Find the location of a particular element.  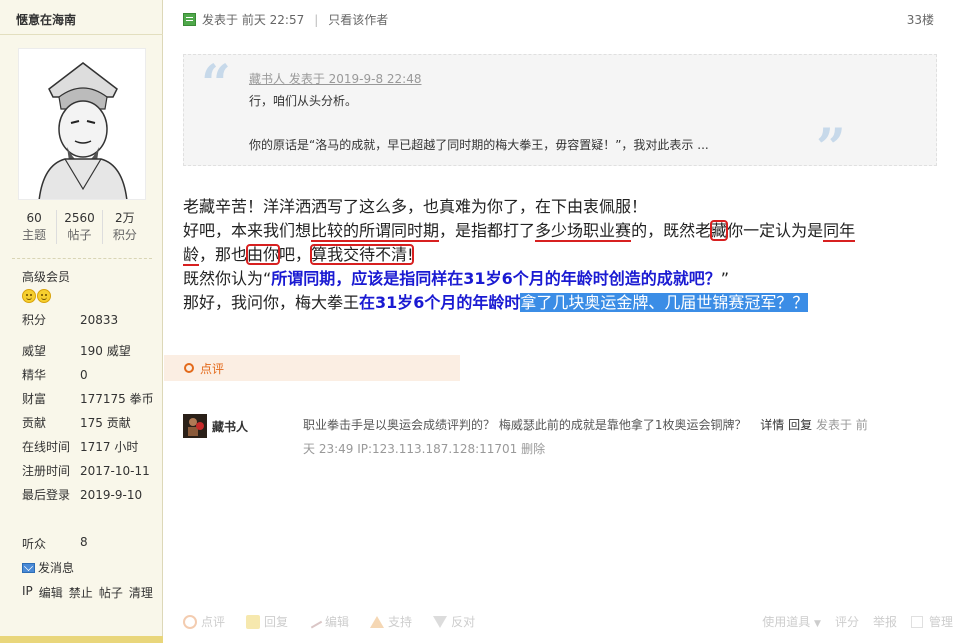

use-tools-menu: 使用道具 ▼ is located at coordinates (791, 621).